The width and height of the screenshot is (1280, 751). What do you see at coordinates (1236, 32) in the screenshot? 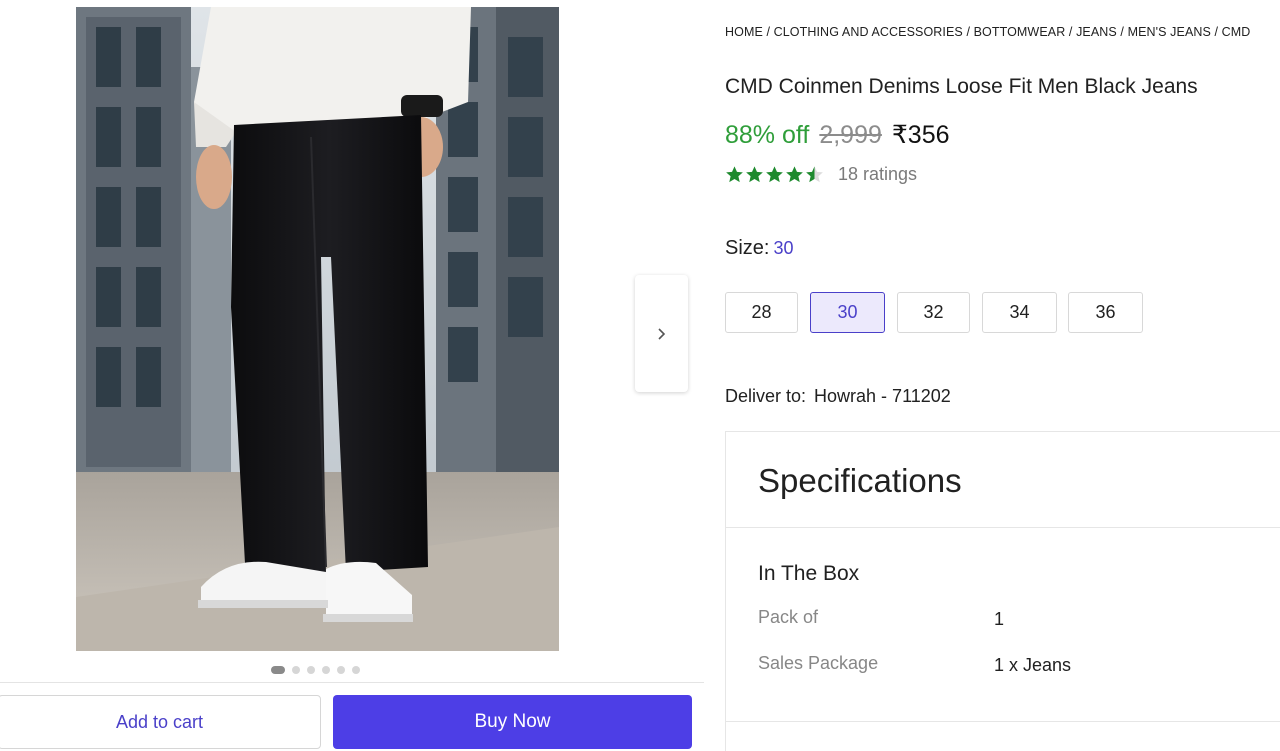
I see `breadcrumb-item: CMD` at bounding box center [1236, 32].